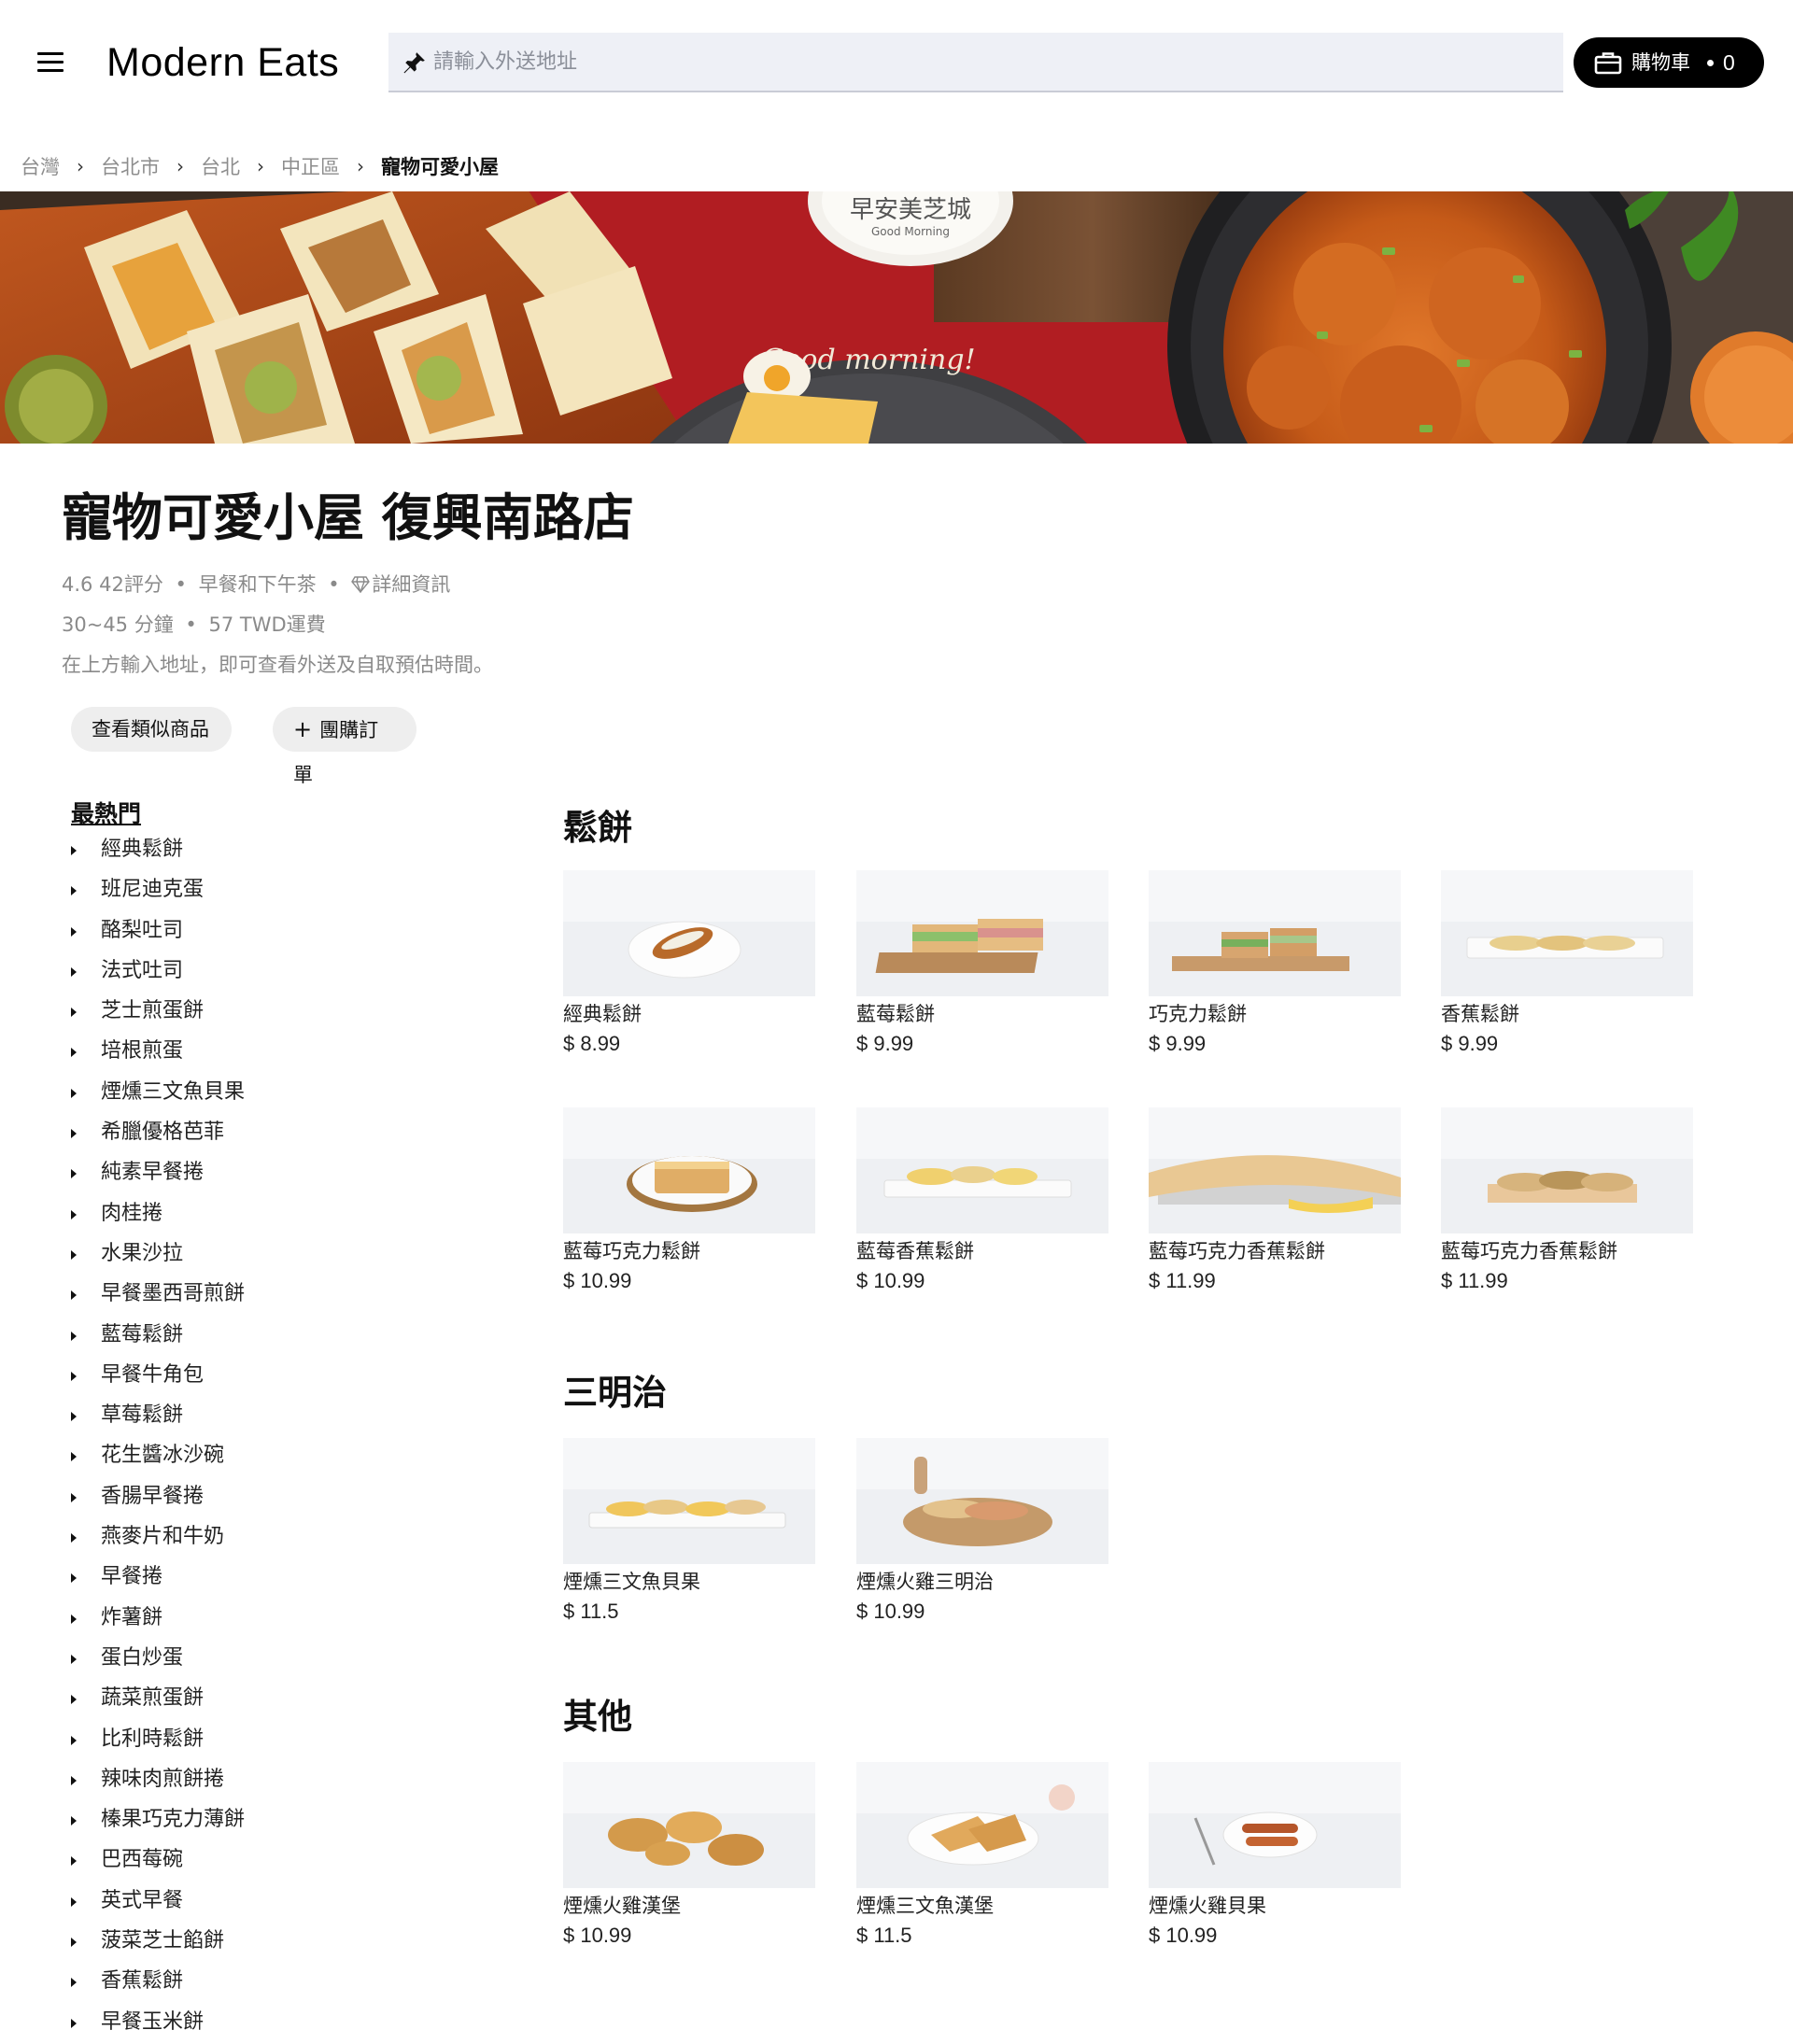 Image resolution: width=1793 pixels, height=2044 pixels. I want to click on sidebar-item-label: 英式早餐, so click(142, 1900).